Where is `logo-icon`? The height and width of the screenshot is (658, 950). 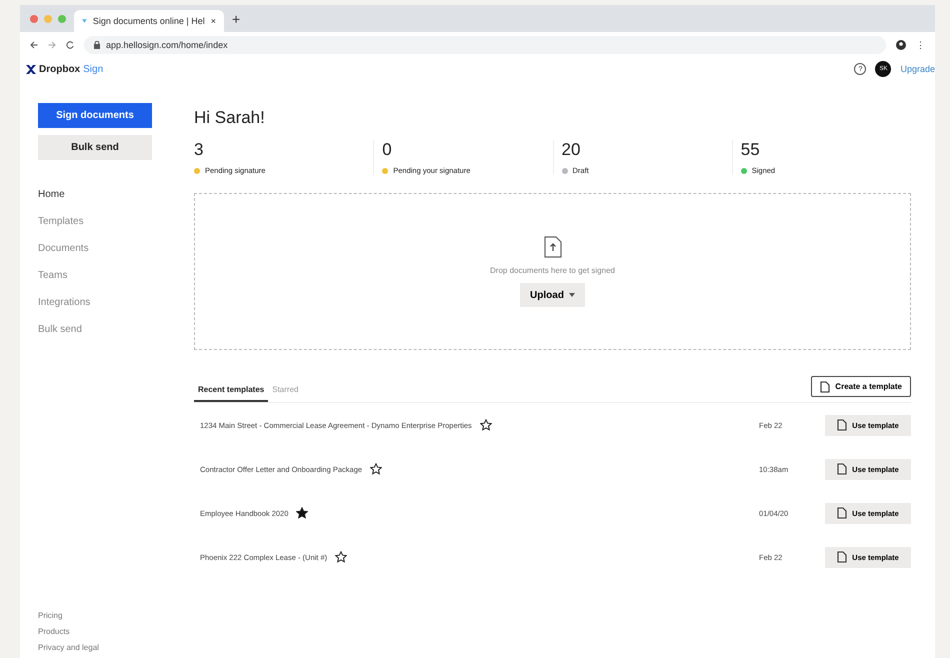
logo-icon is located at coordinates (31, 69).